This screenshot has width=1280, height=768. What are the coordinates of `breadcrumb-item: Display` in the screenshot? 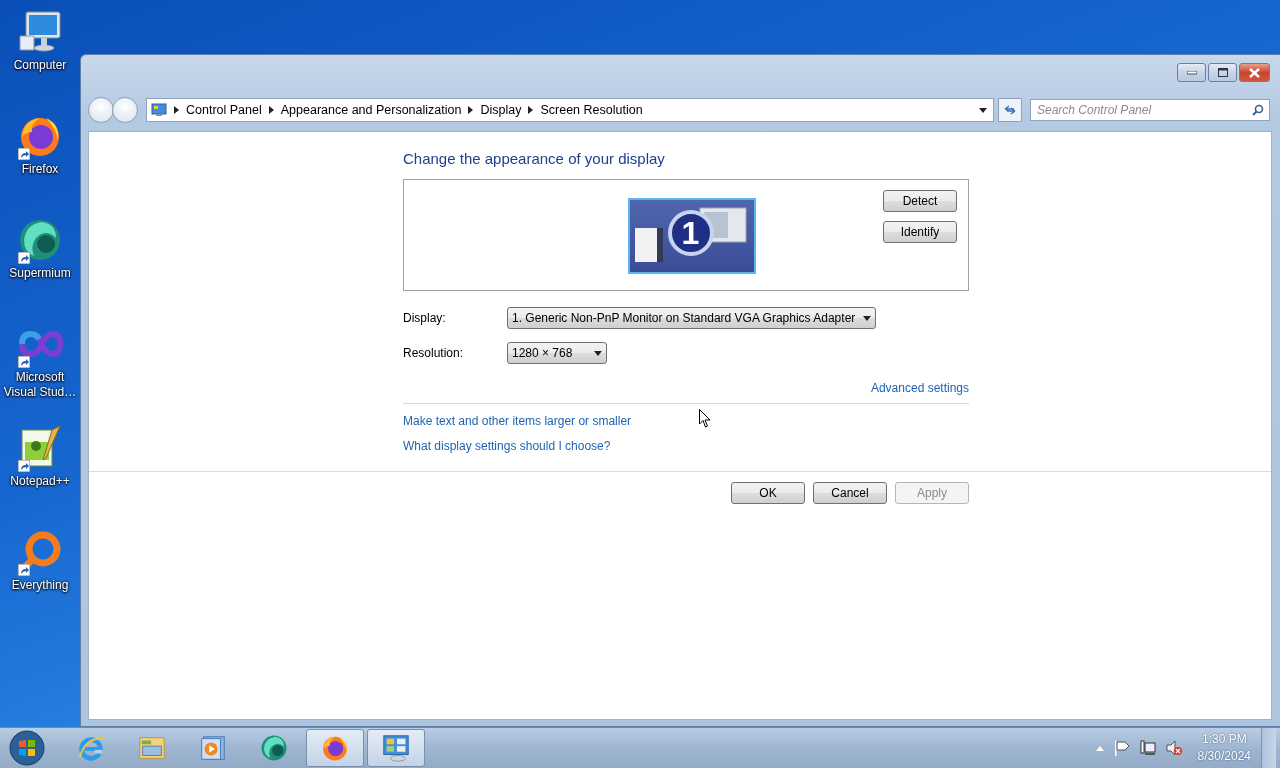 It's located at (501, 110).